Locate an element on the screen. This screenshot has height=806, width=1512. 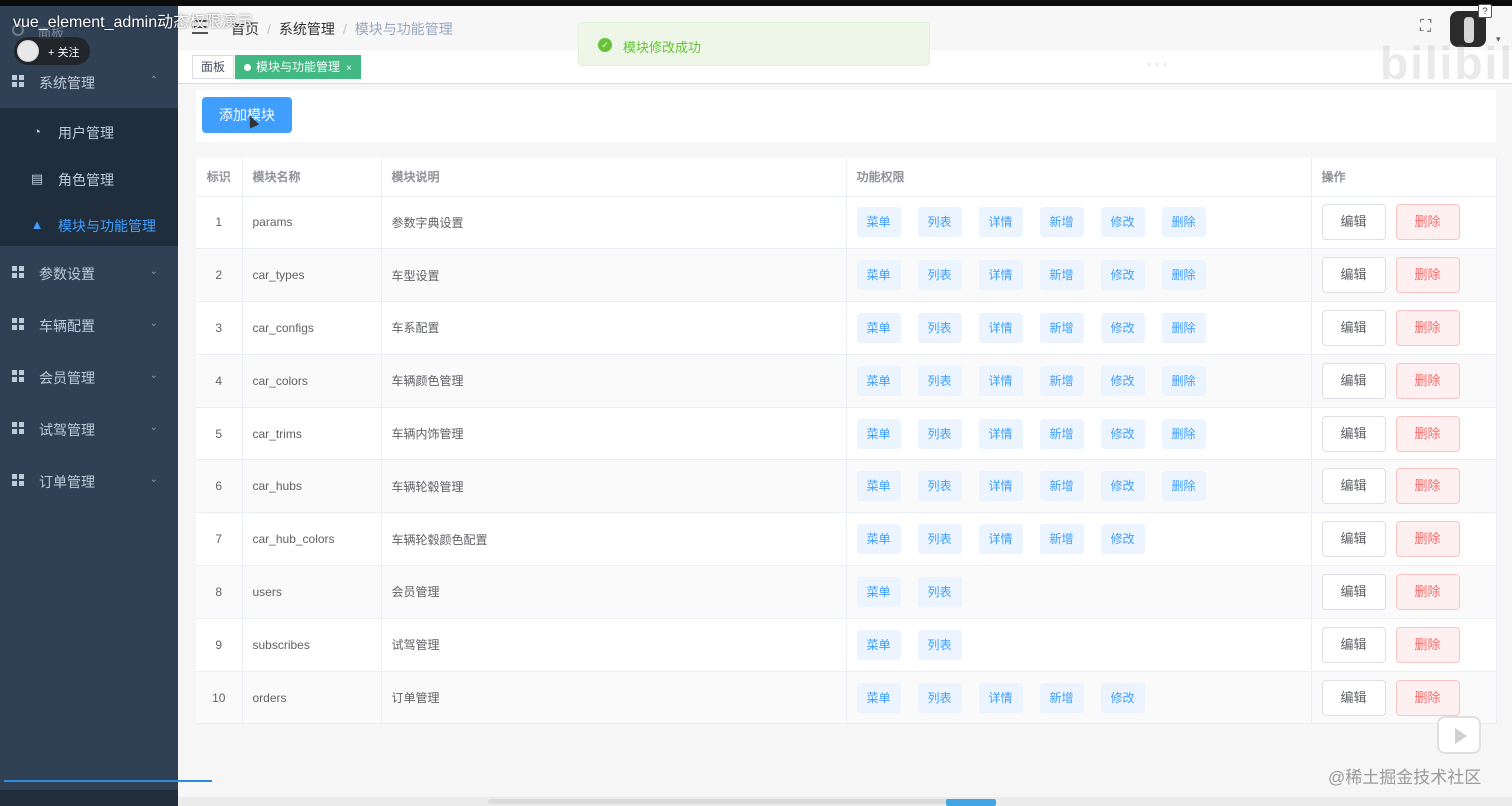
tag-label: 面板 is located at coordinates (213, 67).